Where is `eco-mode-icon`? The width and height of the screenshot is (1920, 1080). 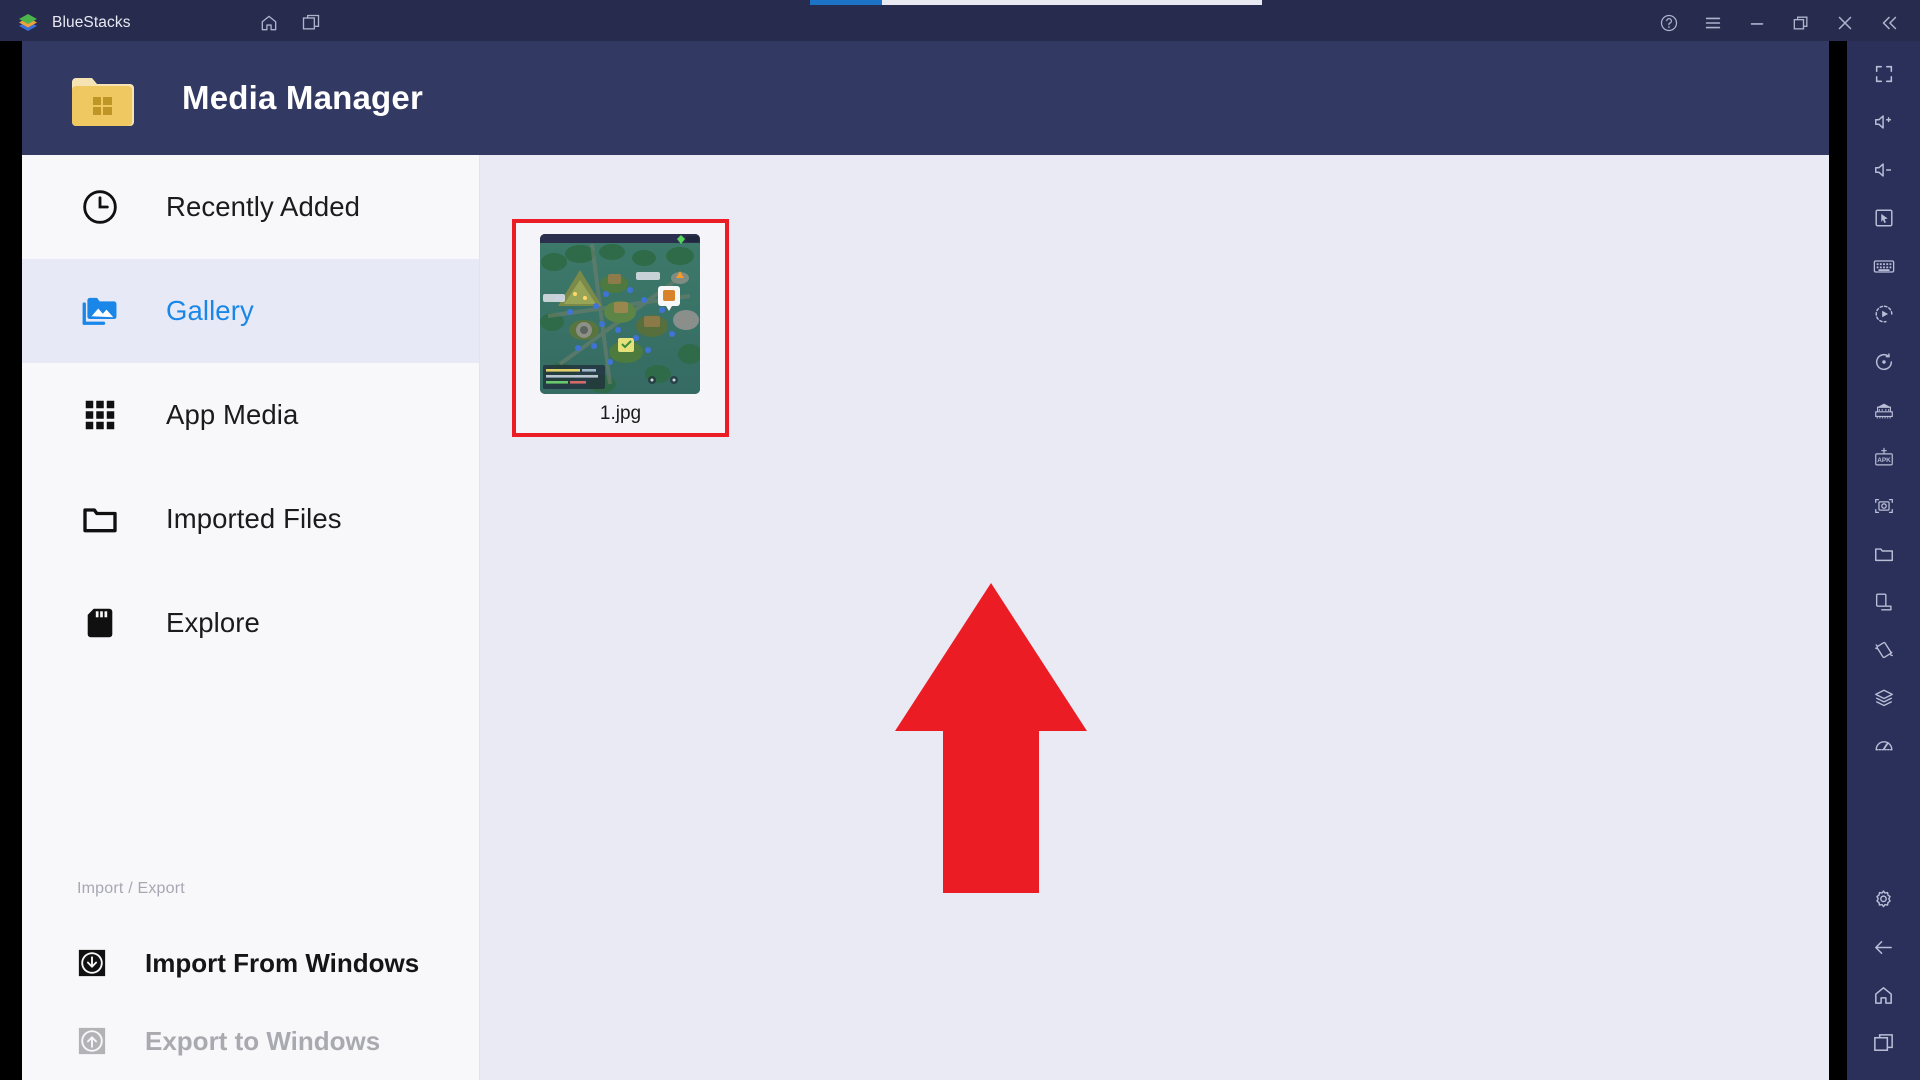
eco-mode-icon is located at coordinates (1884, 362).